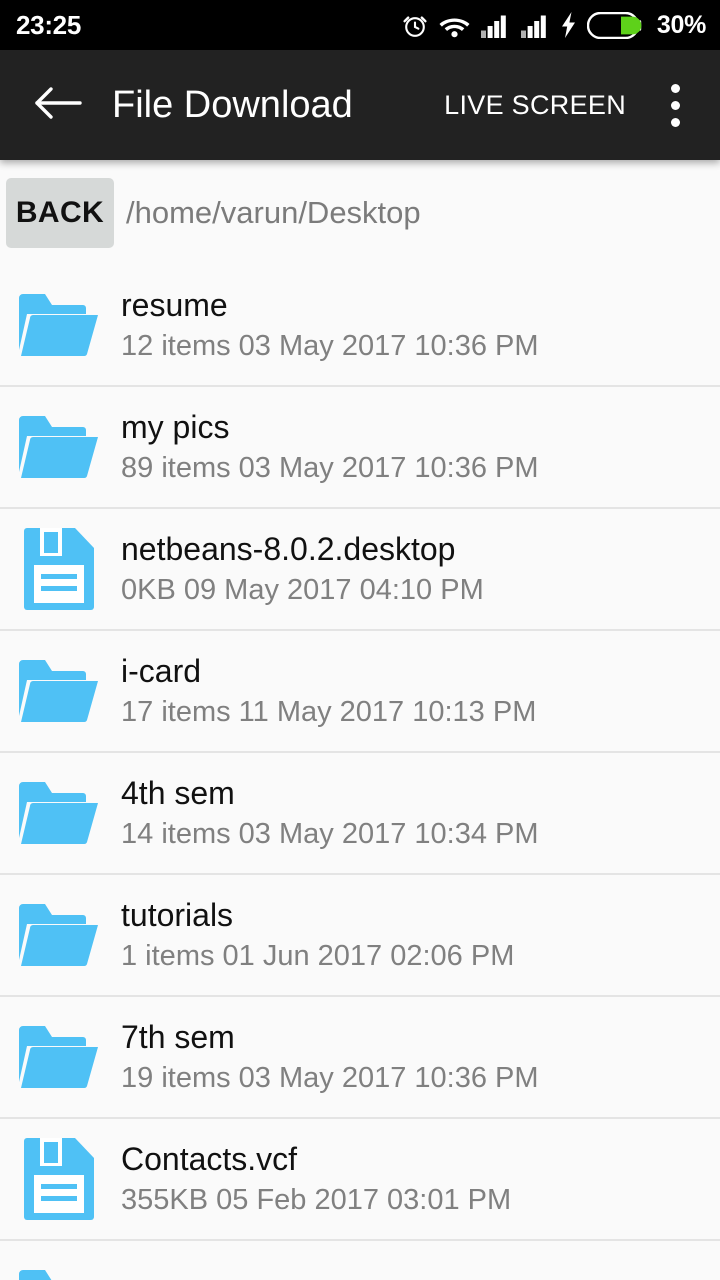  Describe the element at coordinates (614, 25) in the screenshot. I see `battery-icon` at that location.